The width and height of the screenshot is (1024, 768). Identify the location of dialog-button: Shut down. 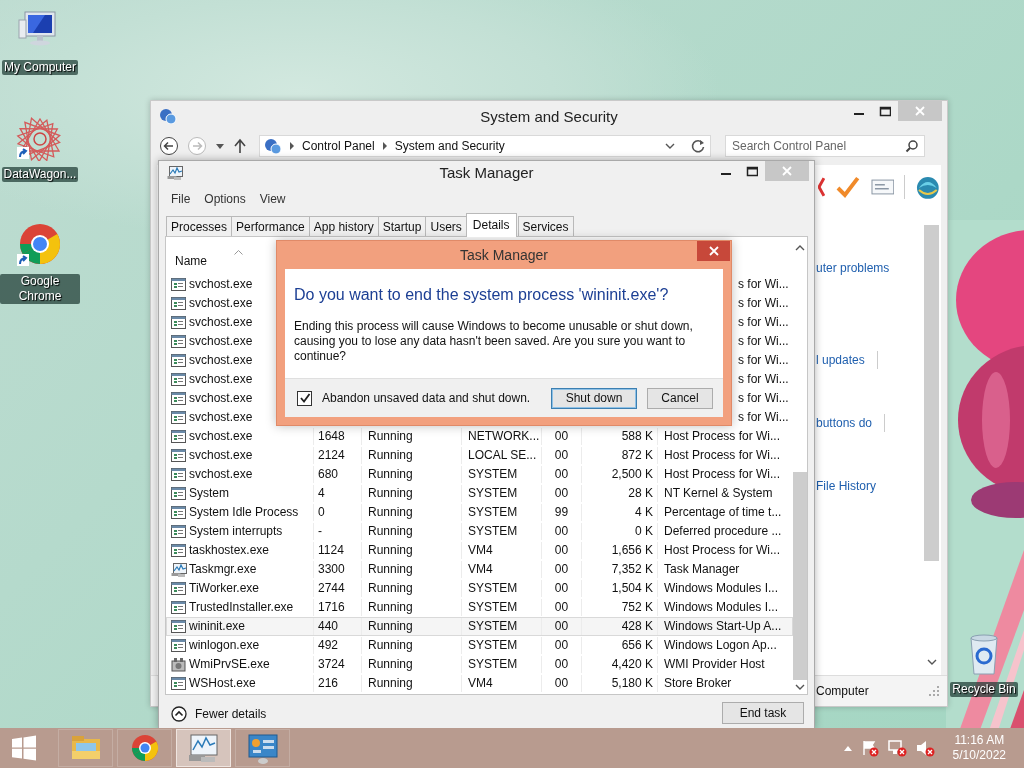
(594, 398).